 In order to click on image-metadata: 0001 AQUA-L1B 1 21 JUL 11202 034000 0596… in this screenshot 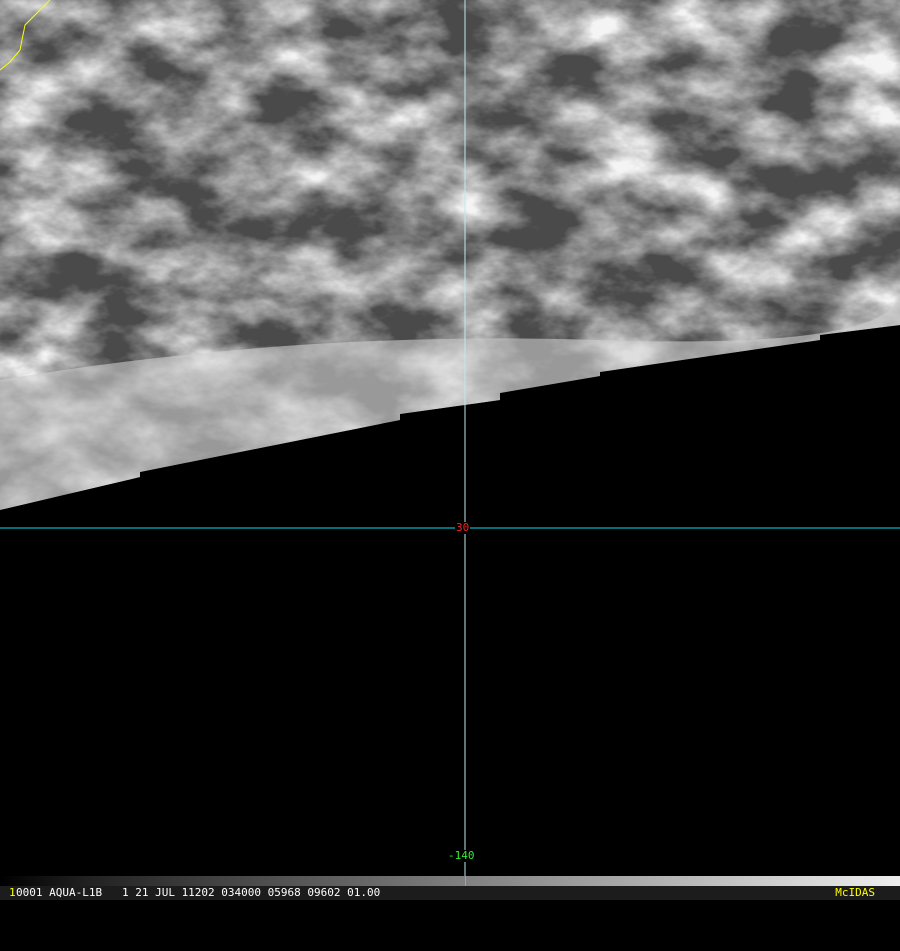, I will do `click(198, 892)`.